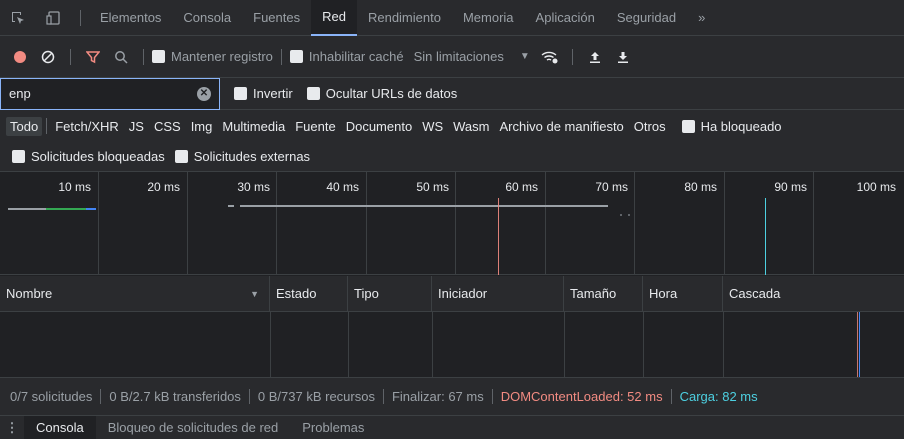 This screenshot has width=904, height=439. I want to click on network-conditions-button, so click(550, 57).